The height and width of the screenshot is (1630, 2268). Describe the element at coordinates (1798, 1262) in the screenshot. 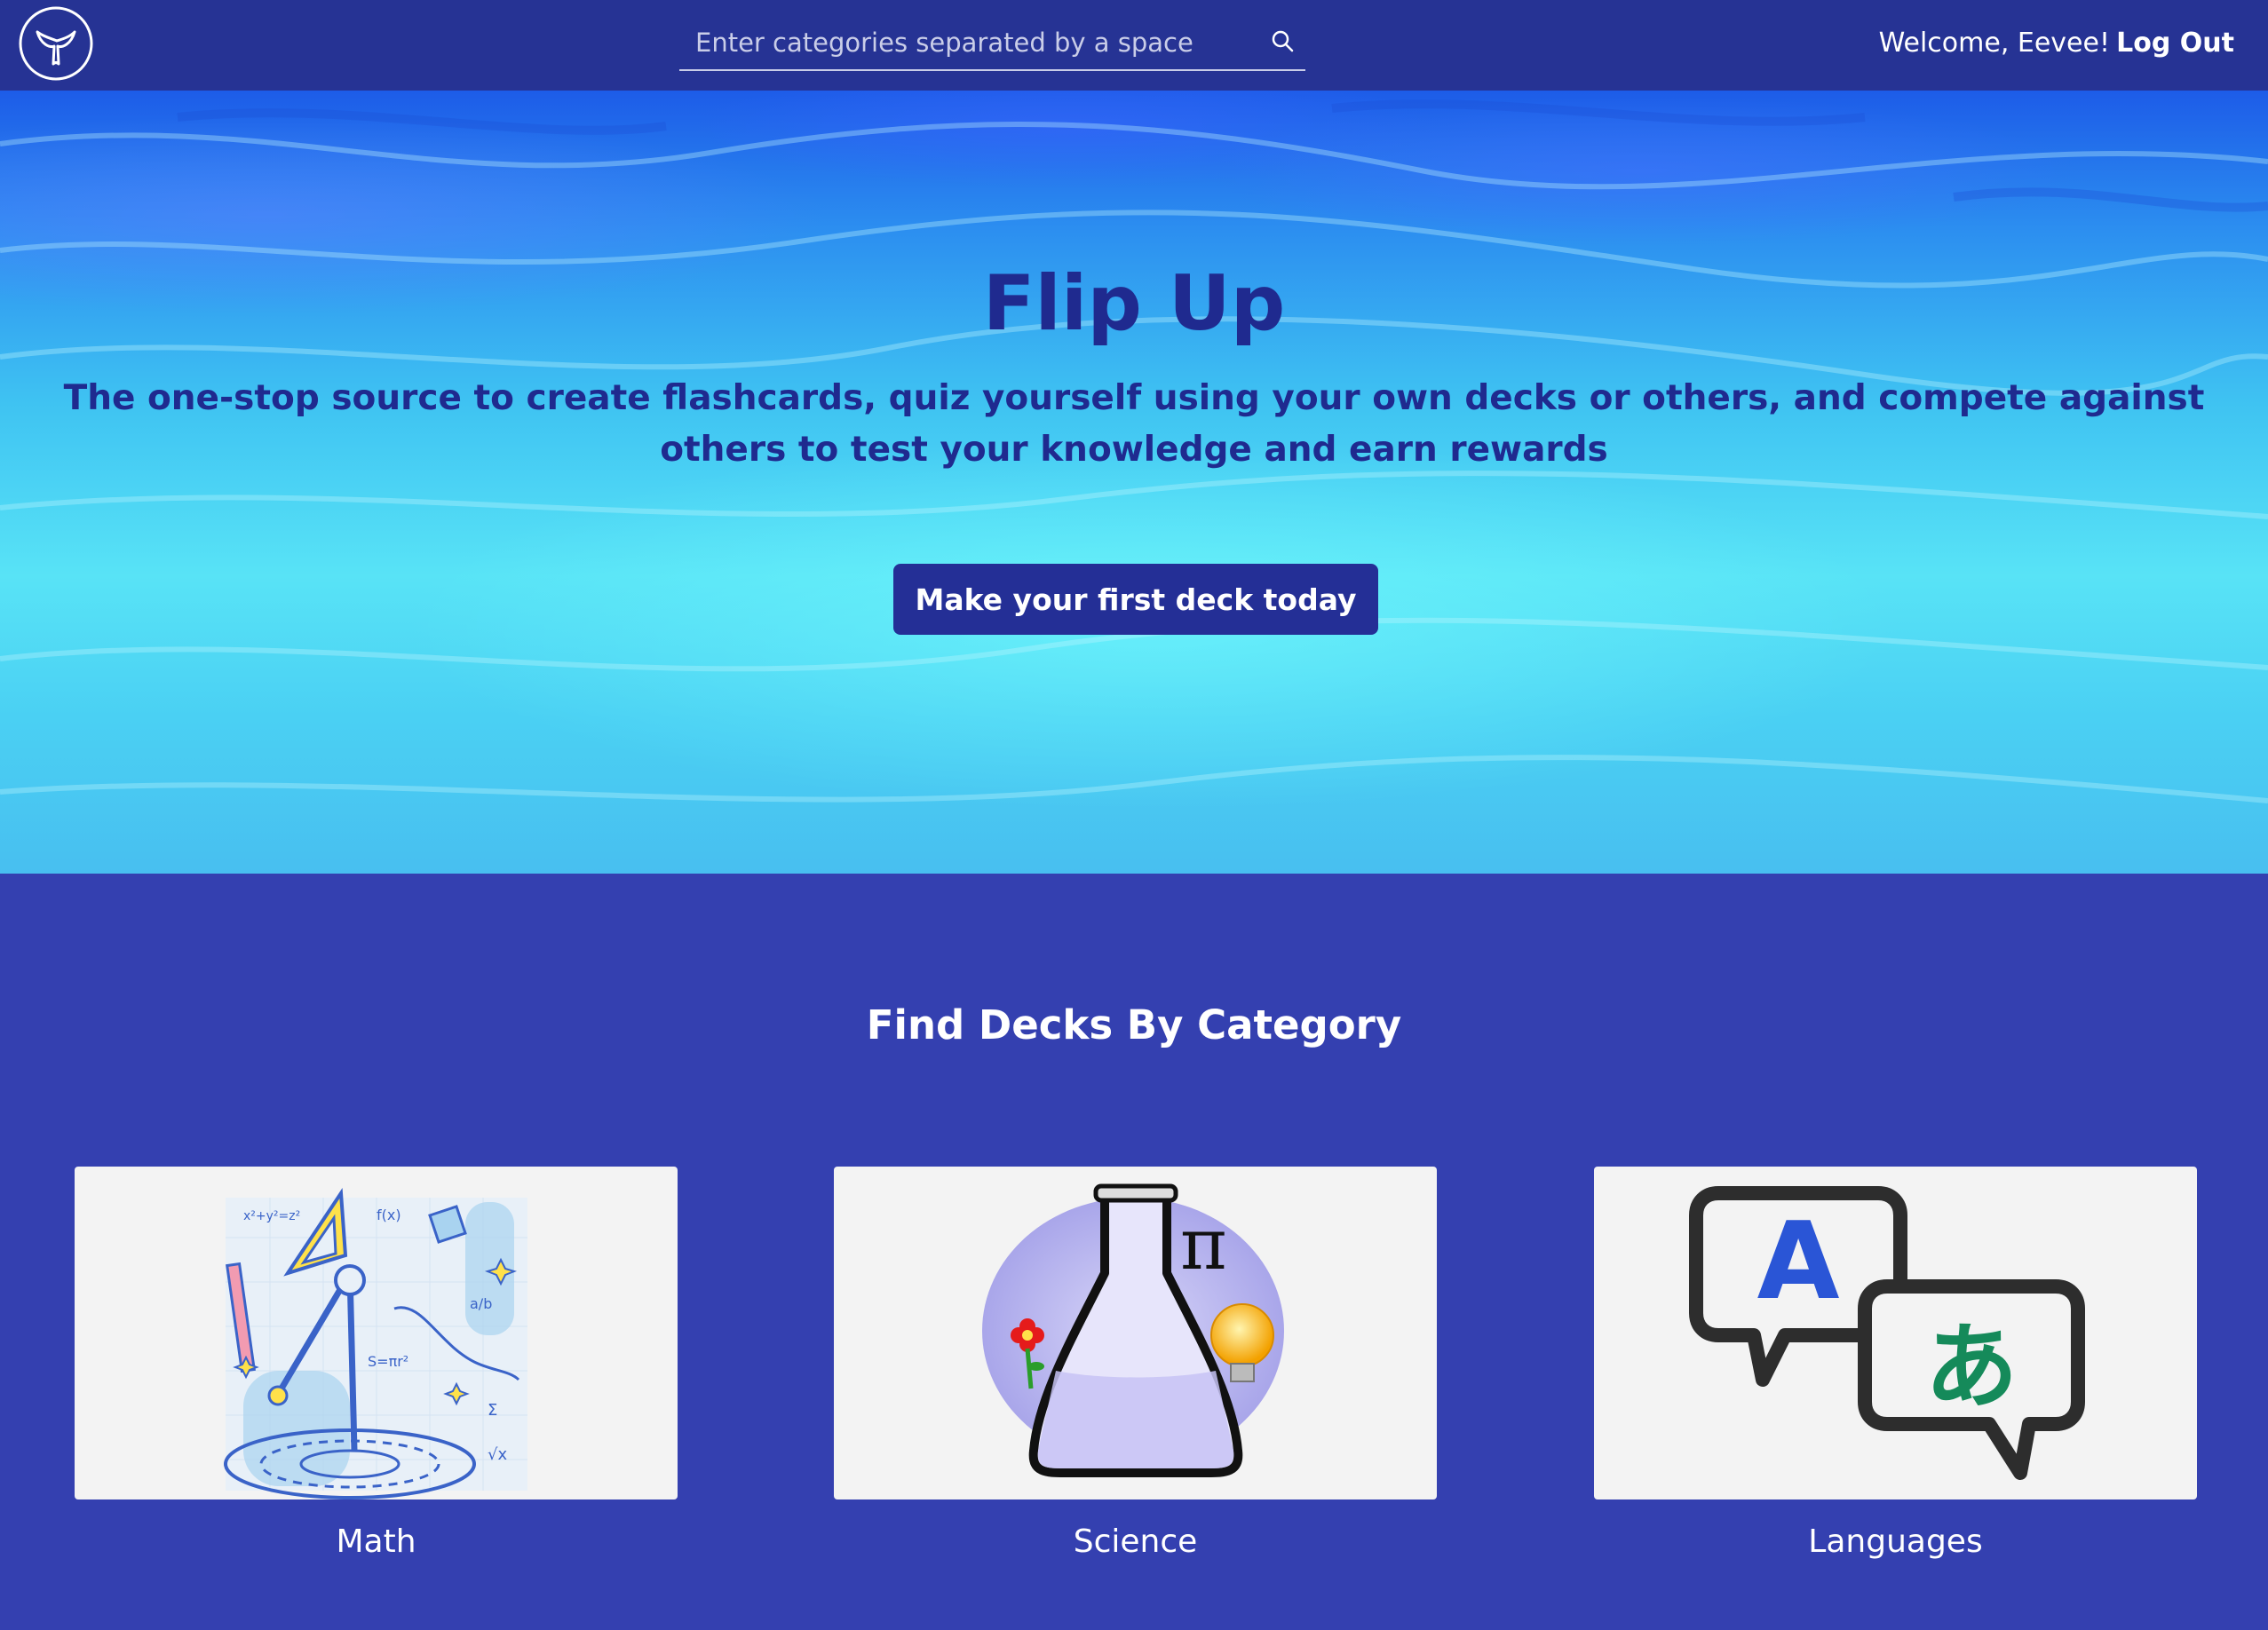

I see `svg-text: A` at that location.